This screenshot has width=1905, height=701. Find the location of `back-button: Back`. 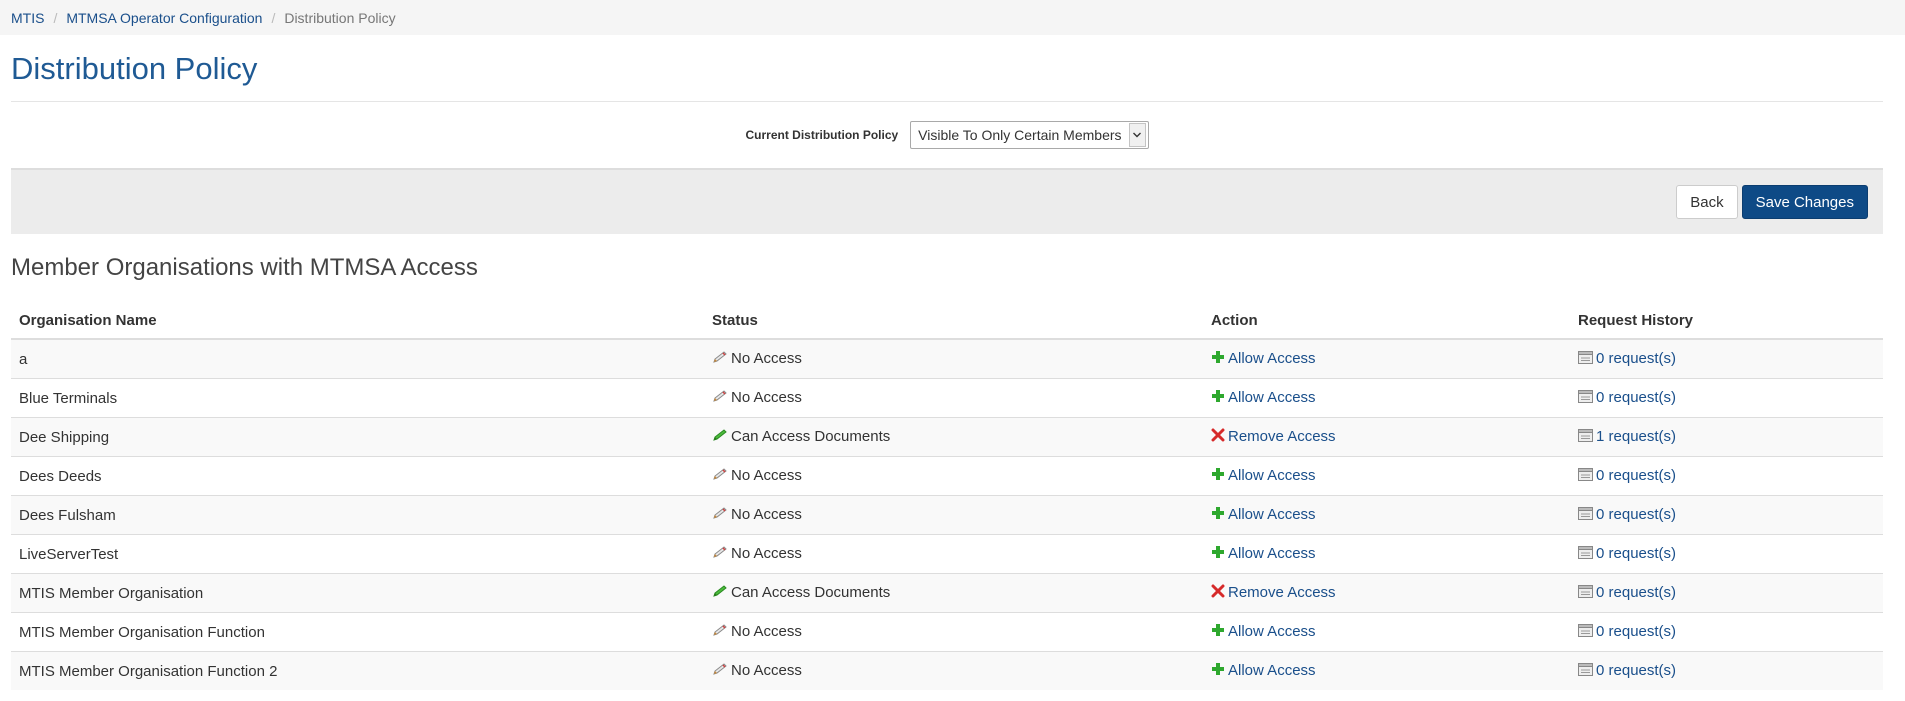

back-button: Back is located at coordinates (1707, 202).